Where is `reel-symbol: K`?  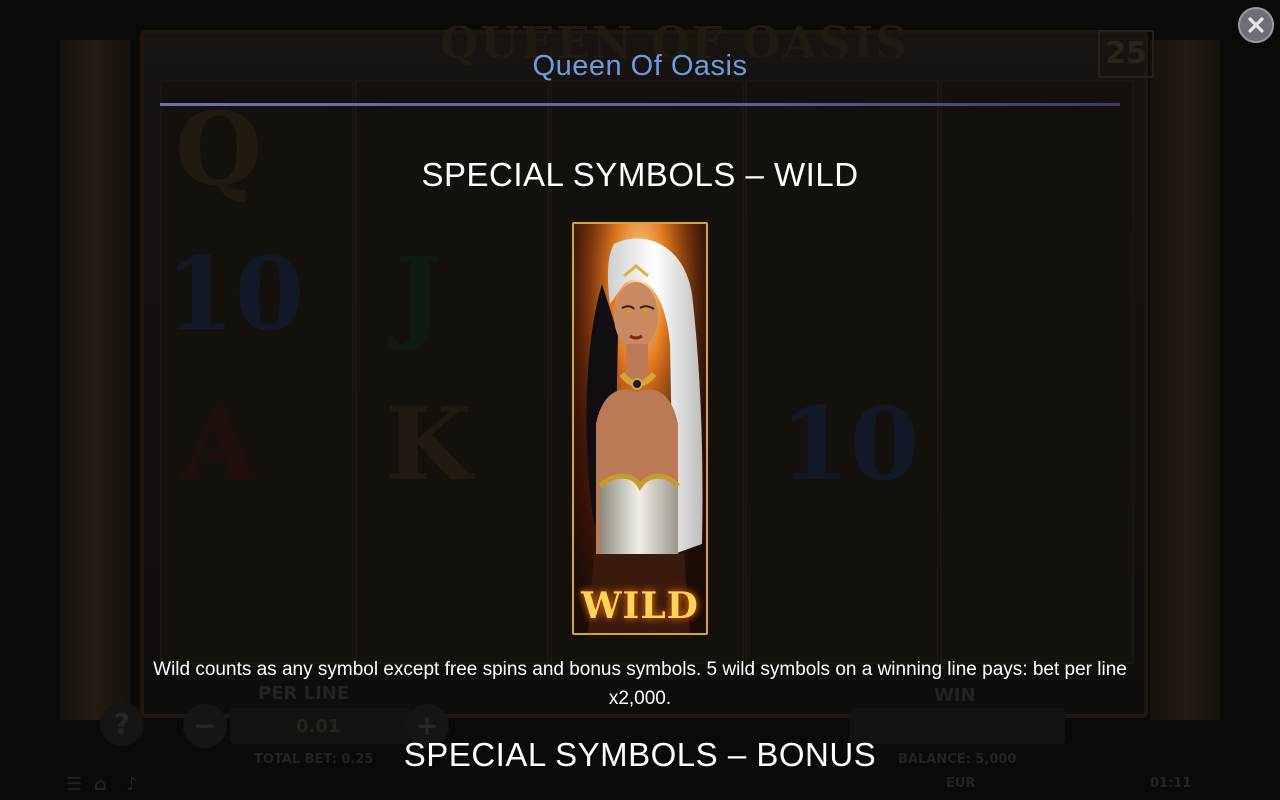 reel-symbol: K is located at coordinates (428, 444).